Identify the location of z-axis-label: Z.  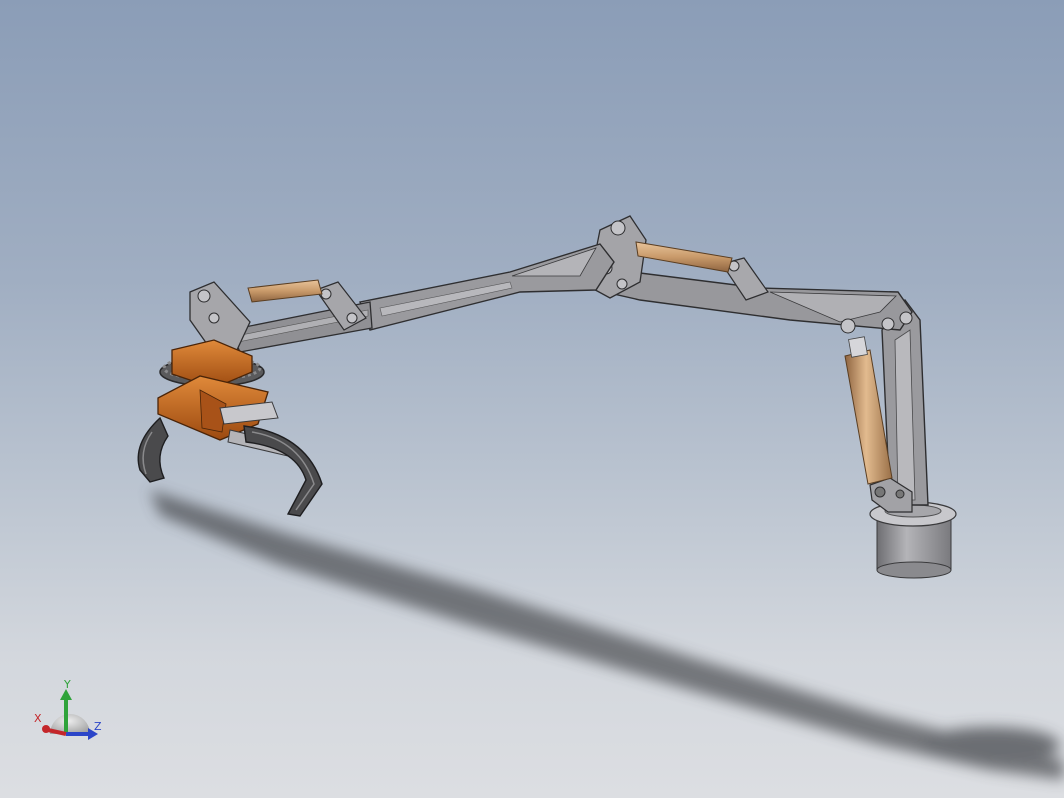
(98, 726).